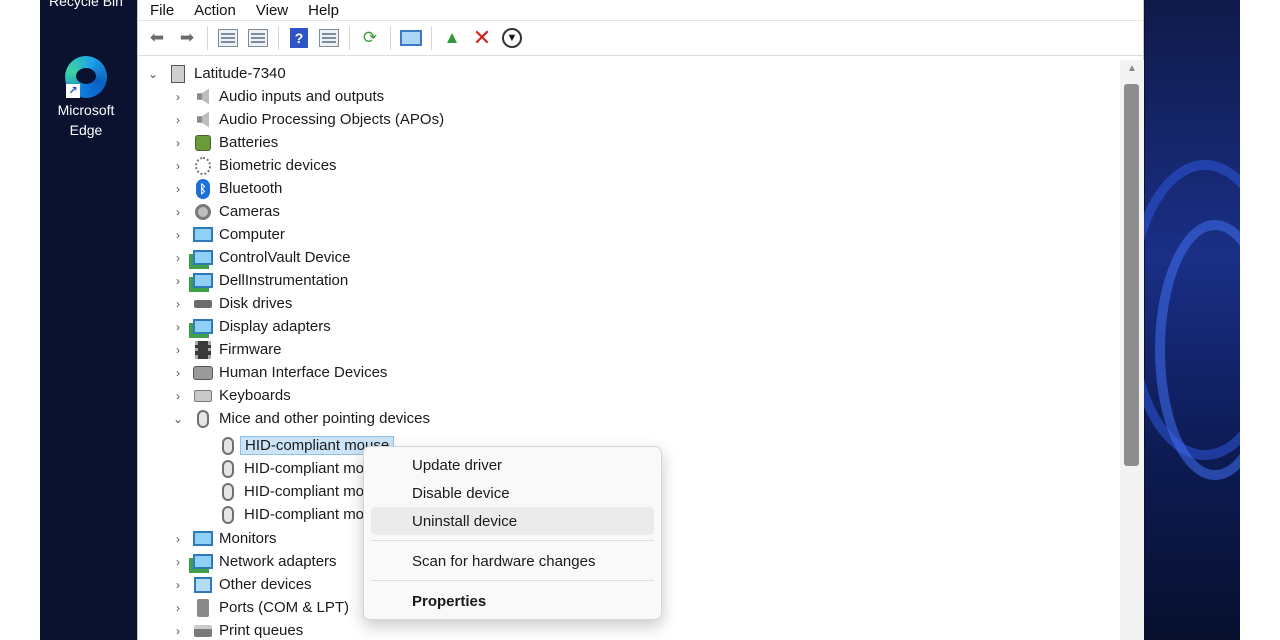 This screenshot has width=1280, height=640. I want to click on edge-desktop-shortcut: ↗ Microsoft Edge, so click(86, 98).